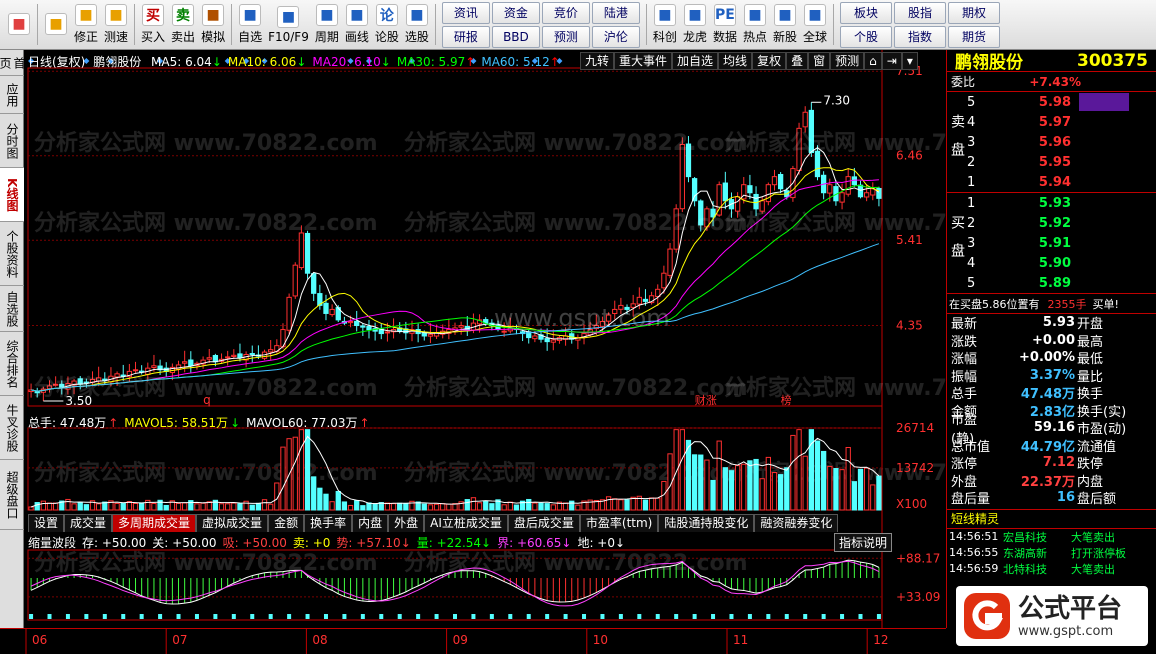  Describe the element at coordinates (974, 12) in the screenshot. I see `toolbar-market-button: 期权` at that location.